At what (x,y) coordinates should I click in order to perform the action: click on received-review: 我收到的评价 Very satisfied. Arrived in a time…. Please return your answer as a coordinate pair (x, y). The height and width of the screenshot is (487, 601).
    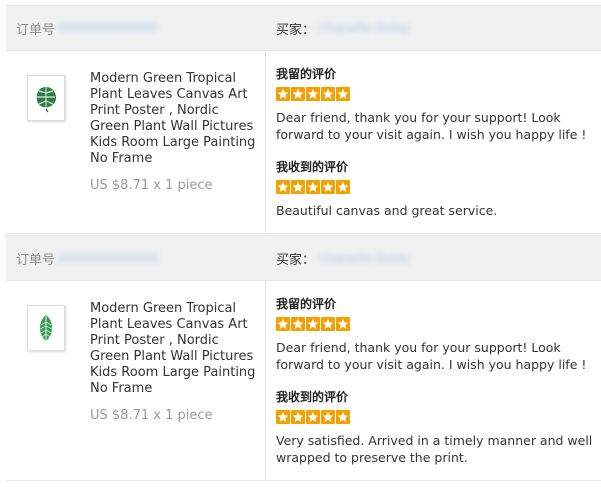
    Looking at the image, I should click on (436, 428).